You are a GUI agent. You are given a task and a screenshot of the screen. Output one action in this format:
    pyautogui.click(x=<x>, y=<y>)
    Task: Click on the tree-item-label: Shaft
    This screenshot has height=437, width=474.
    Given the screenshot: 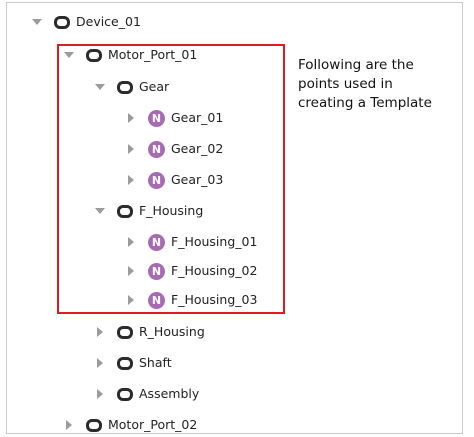 What is the action you would take?
    pyautogui.click(x=155, y=362)
    